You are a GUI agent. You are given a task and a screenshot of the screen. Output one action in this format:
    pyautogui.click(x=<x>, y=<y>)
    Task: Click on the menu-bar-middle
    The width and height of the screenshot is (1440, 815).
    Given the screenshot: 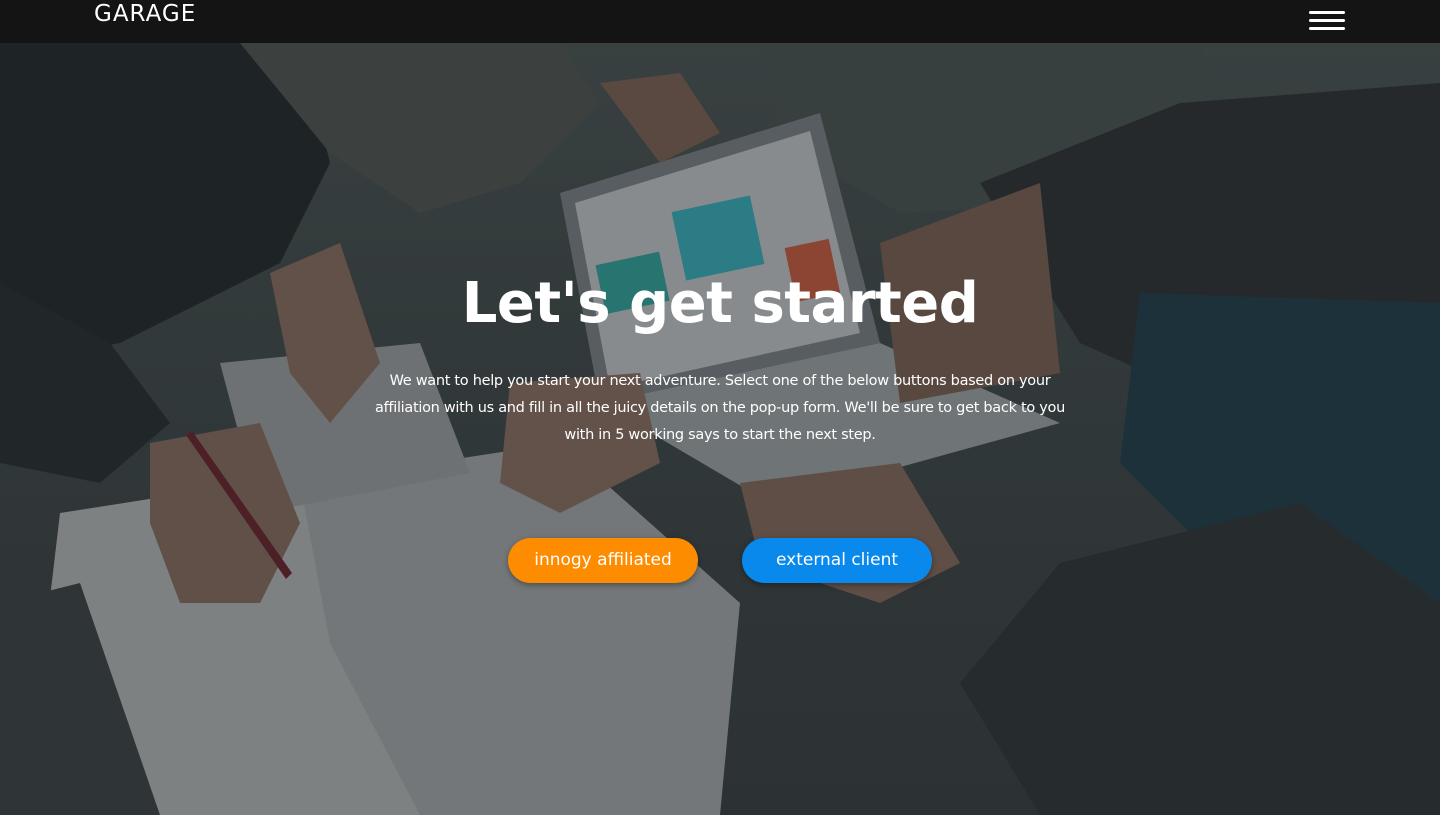 What is the action you would take?
    pyautogui.click(x=1327, y=20)
    